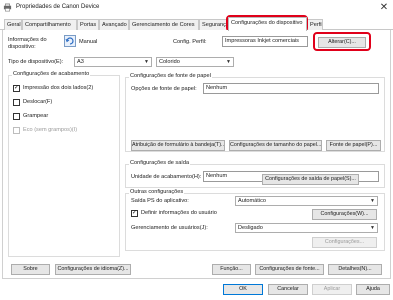  Describe the element at coordinates (169, 62) in the screenshot. I see `color-mode-value: Colorido` at that location.